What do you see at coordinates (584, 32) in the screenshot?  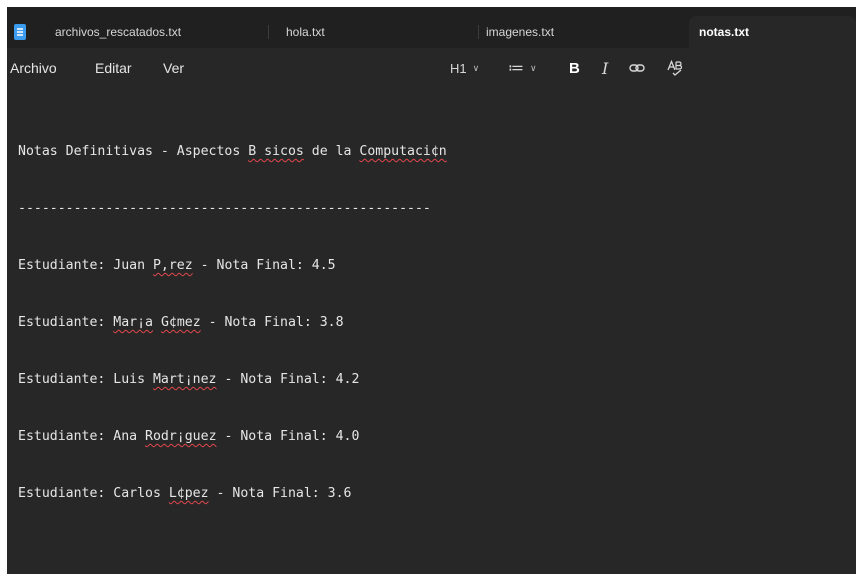 I see `tab-imagenes: imagenes.txt` at bounding box center [584, 32].